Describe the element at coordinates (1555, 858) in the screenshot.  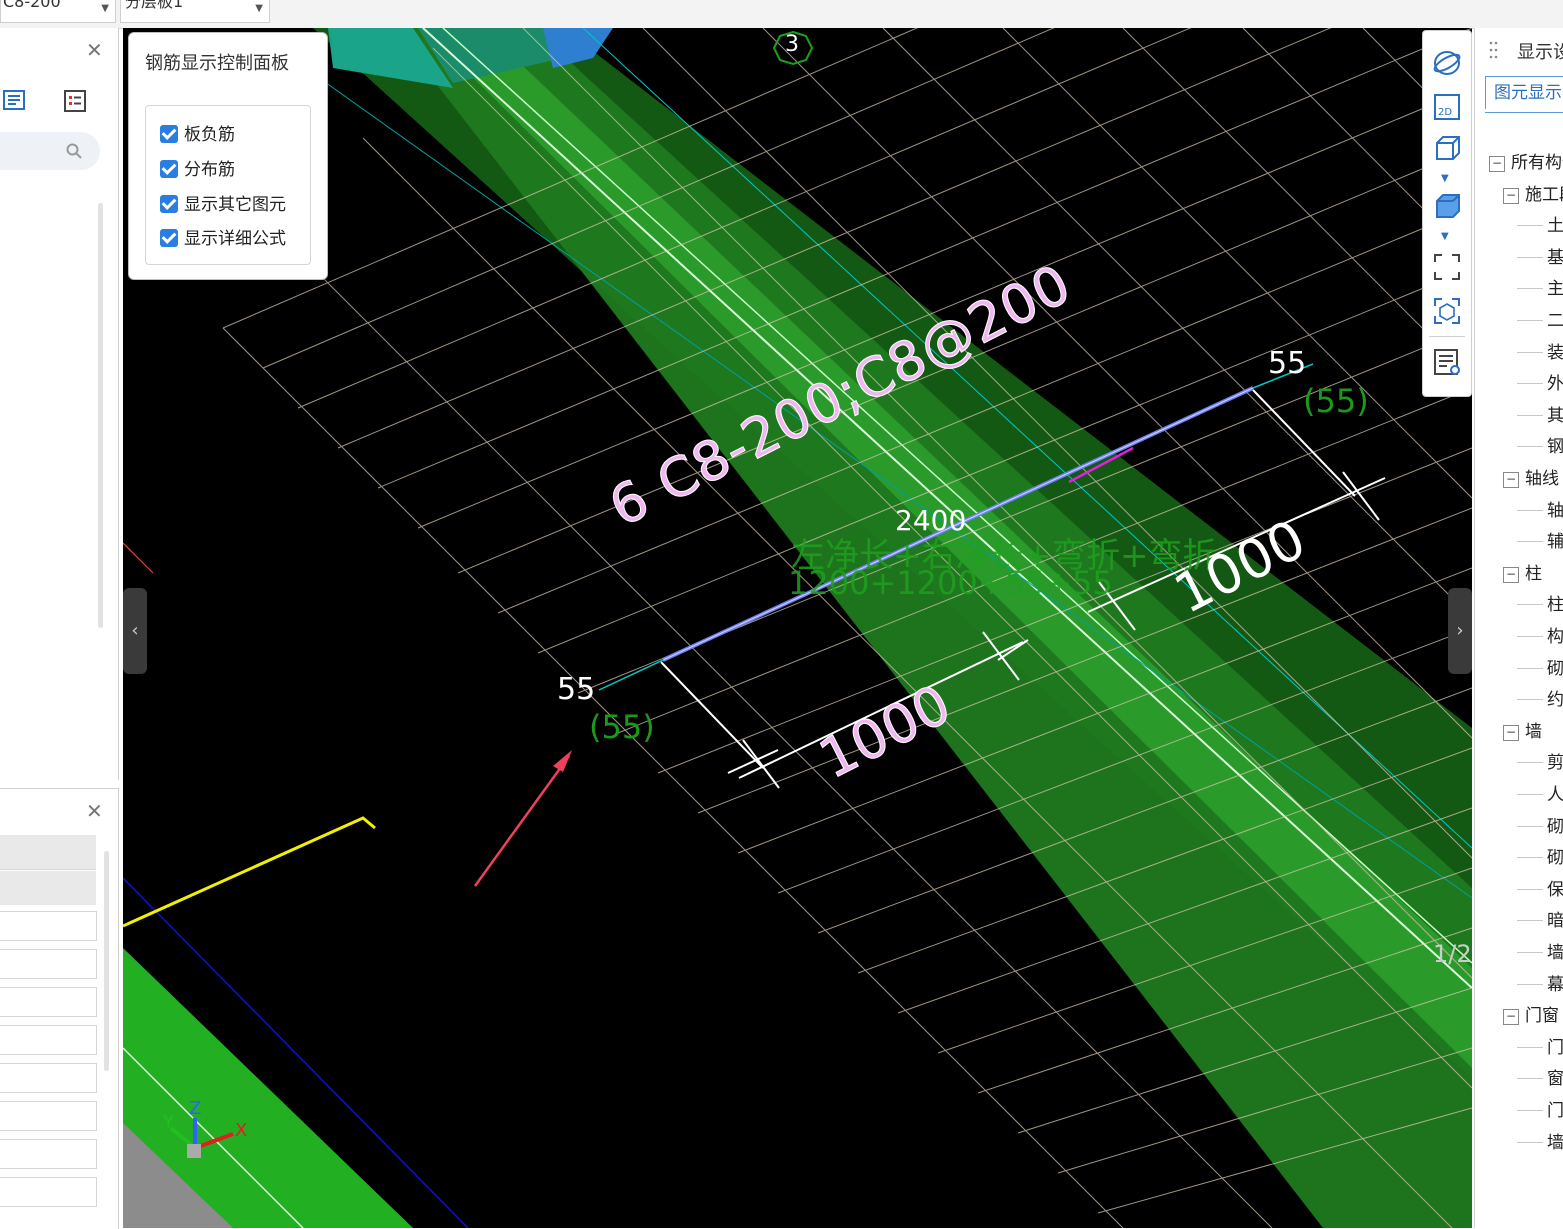
I see `tree-item-label: 砌` at that location.